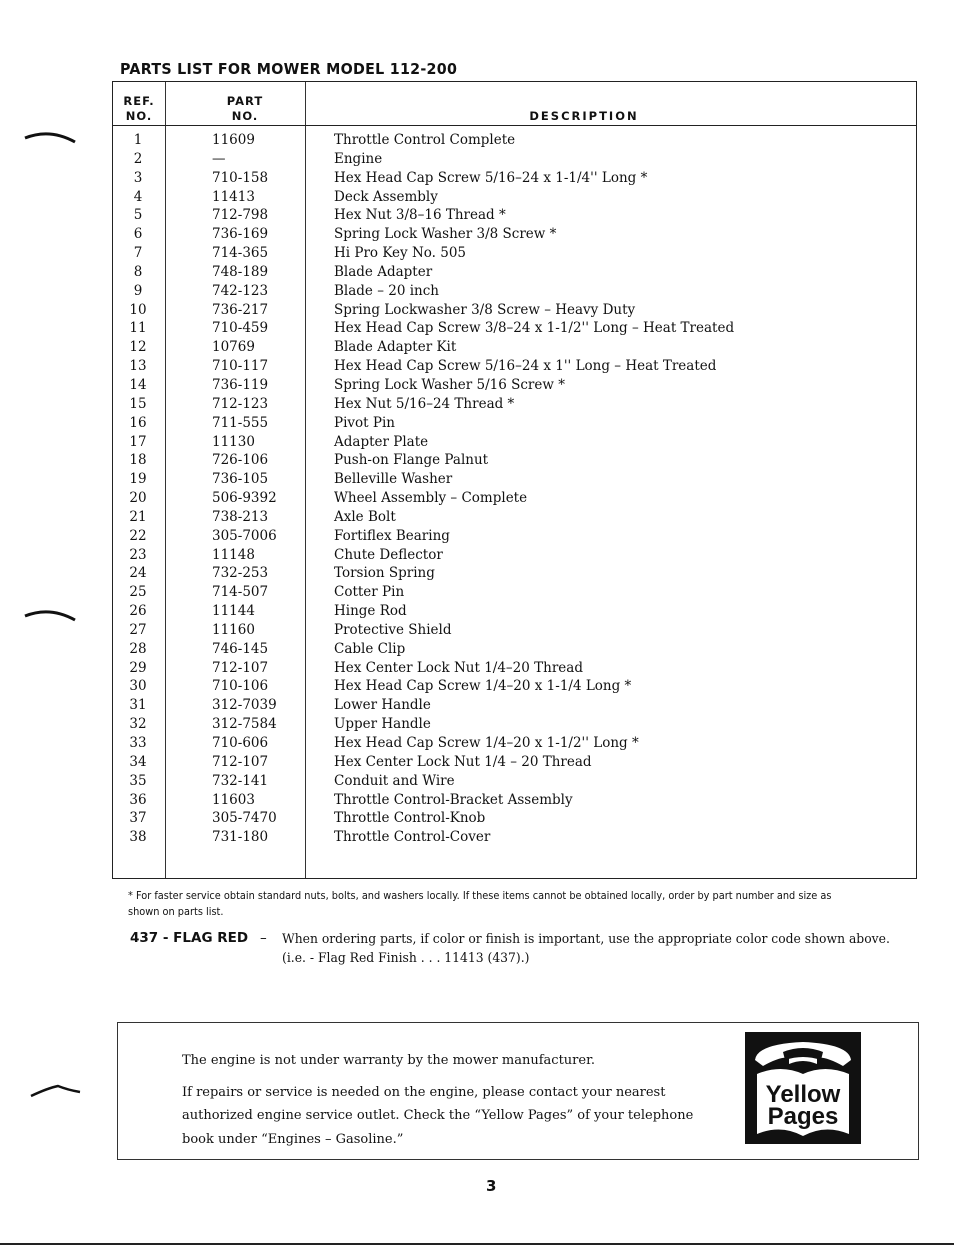 The width and height of the screenshot is (954, 1246). What do you see at coordinates (514, 573) in the screenshot?
I see `table-row: 24 732-253 Torsion Spring` at bounding box center [514, 573].